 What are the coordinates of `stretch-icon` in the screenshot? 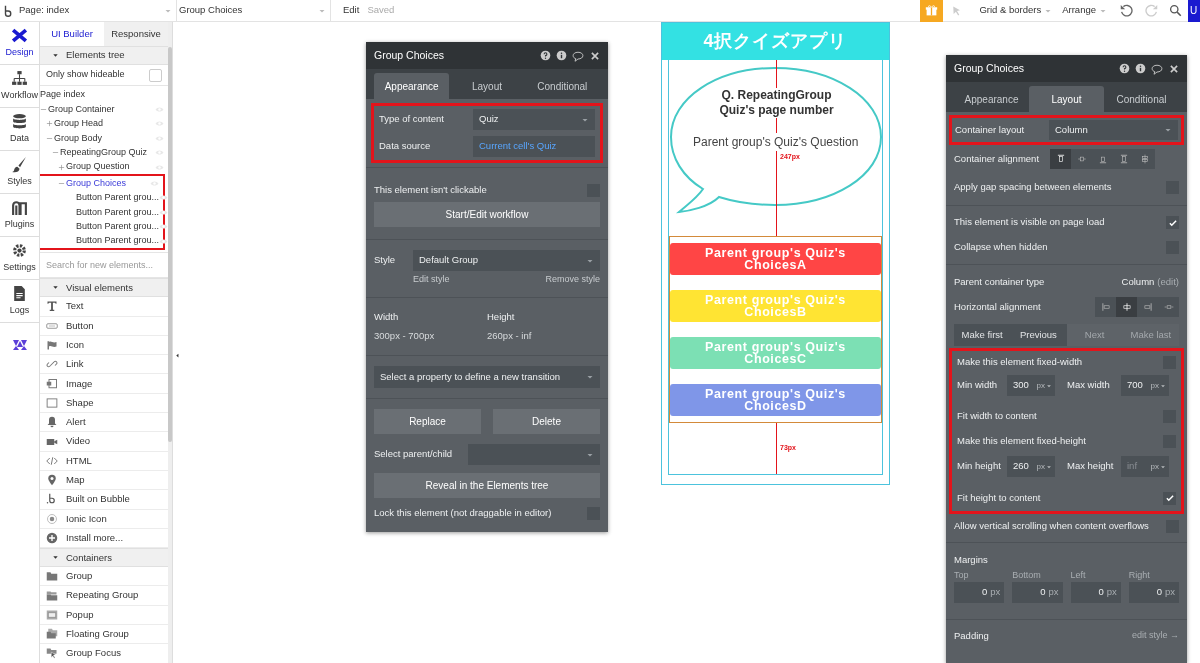 It's located at (1168, 307).